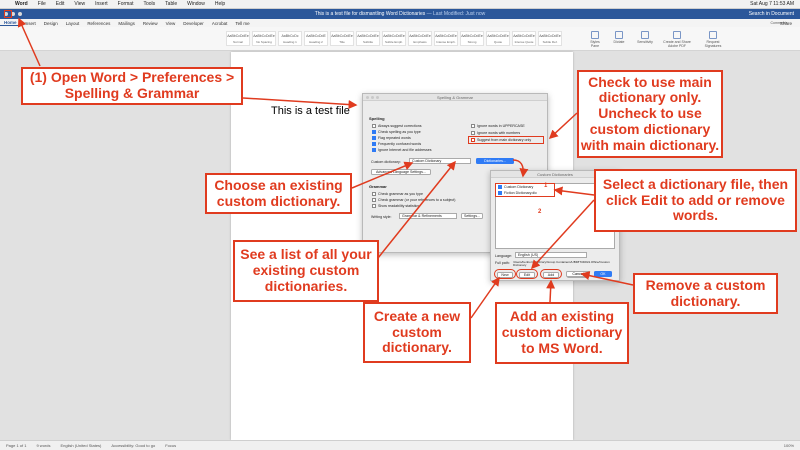  I want to click on opt-ignore-uppercase: Ignore words in UPPERCASE, so click(498, 126).